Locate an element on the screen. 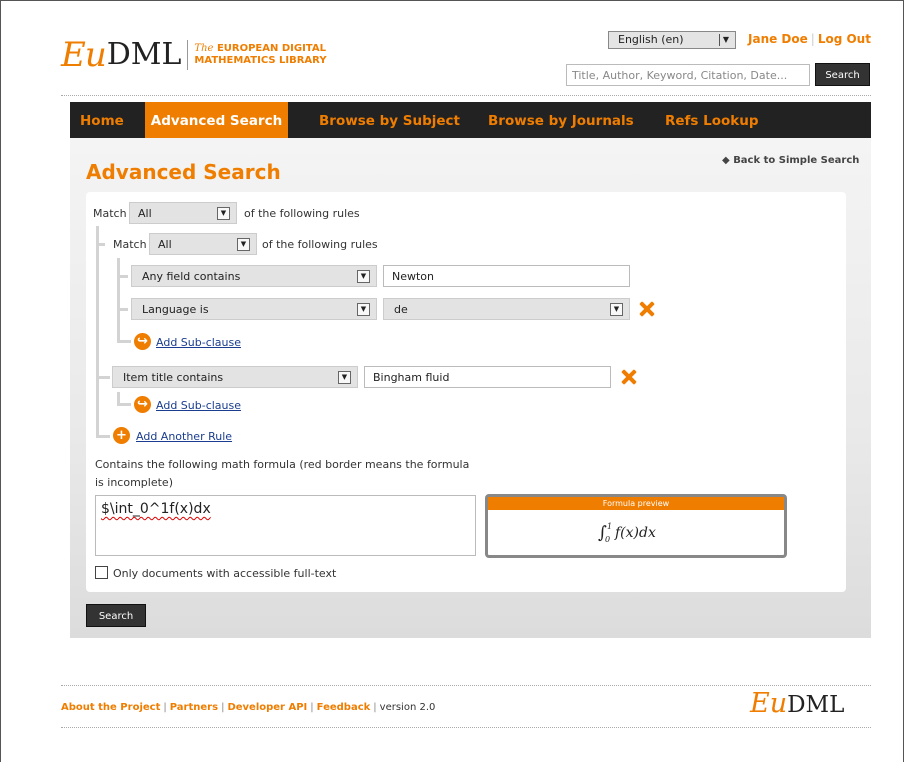  fulltext-checkbox is located at coordinates (101, 572).